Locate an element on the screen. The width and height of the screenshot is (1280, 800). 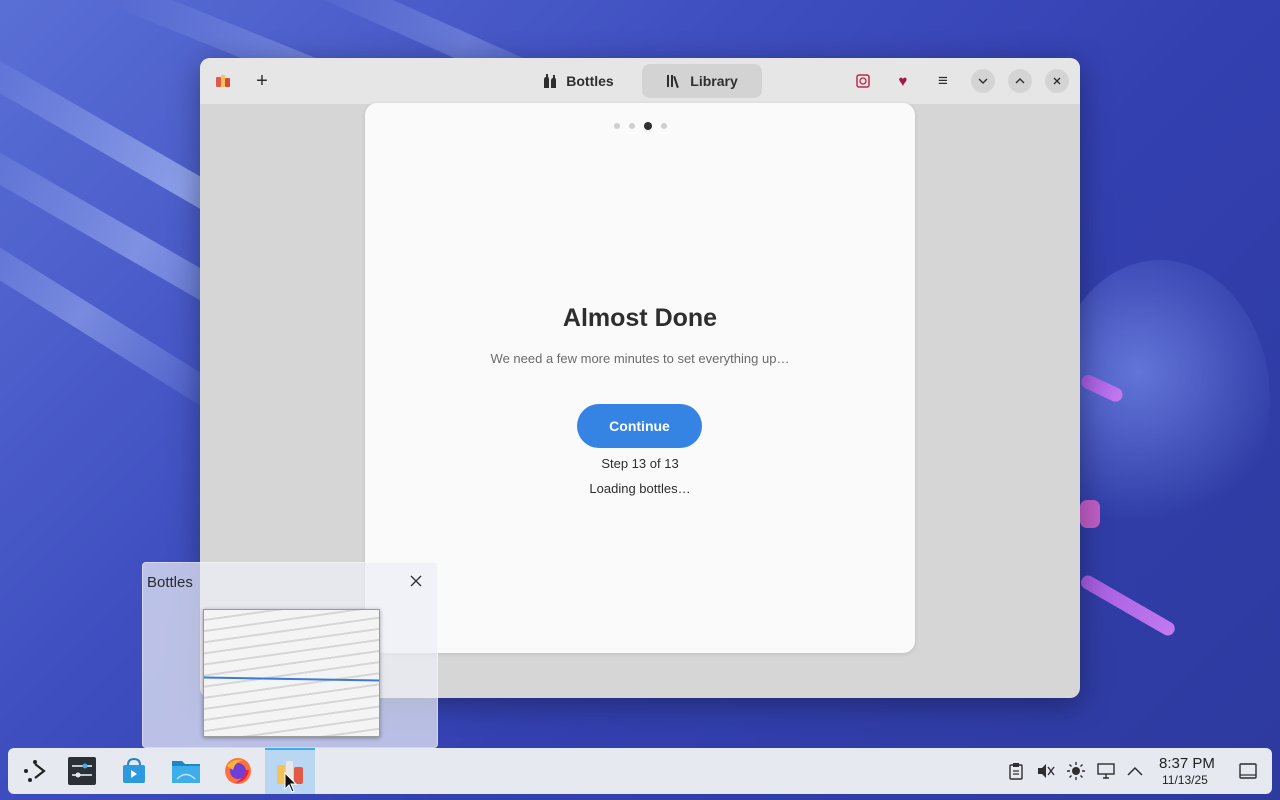
application-launcher-icon is located at coordinates (35, 771).